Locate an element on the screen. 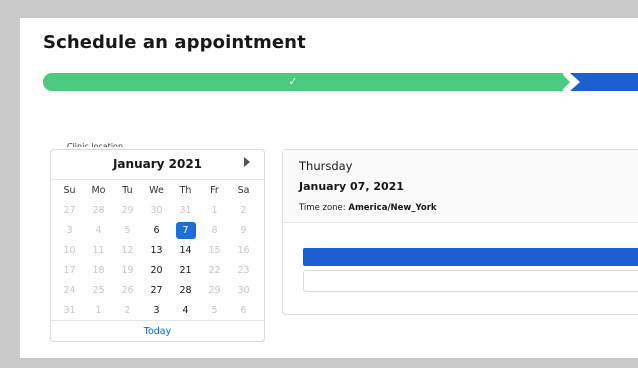  calendar-week-row: 17 18 19 20 21 22 23 is located at coordinates (156, 270).